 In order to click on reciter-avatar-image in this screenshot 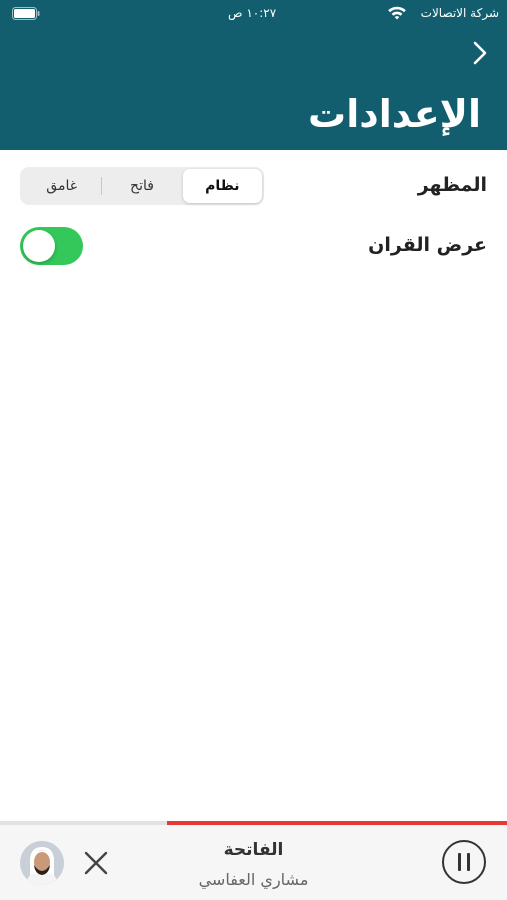, I will do `click(42, 863)`.